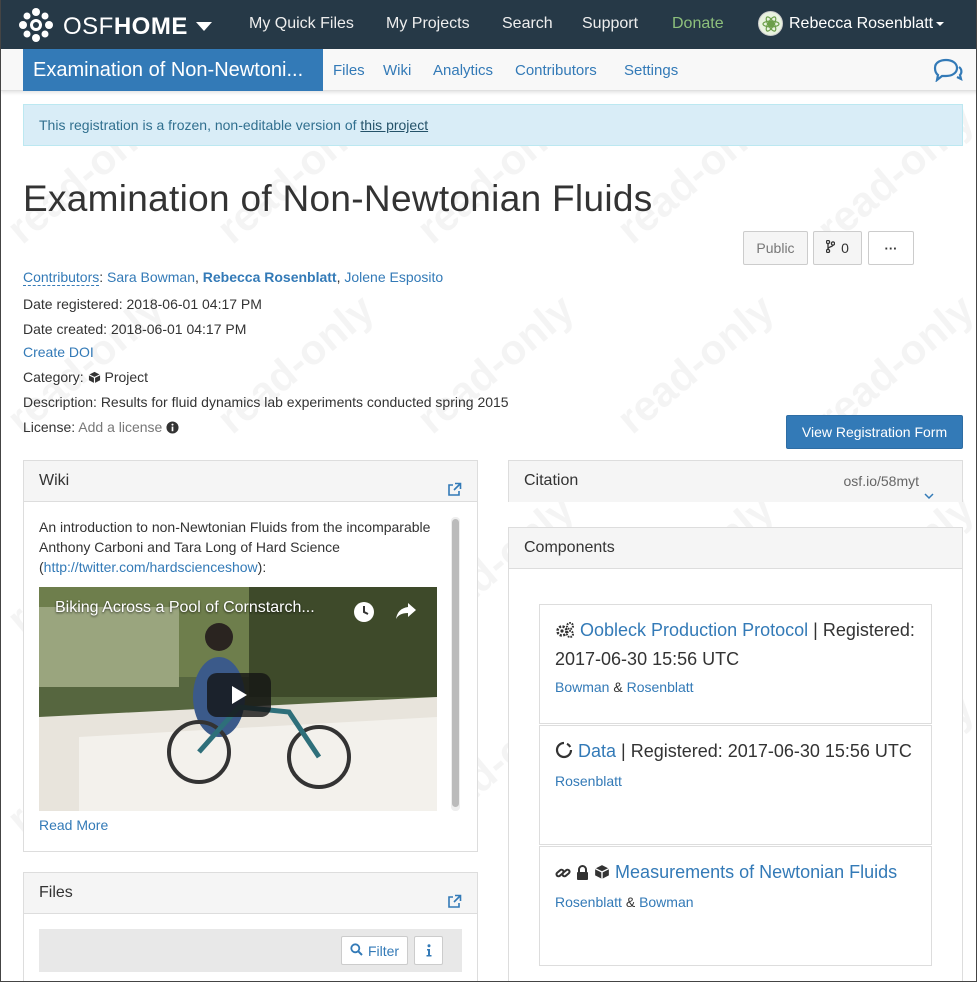  I want to click on visibility-button: Public, so click(775, 248).